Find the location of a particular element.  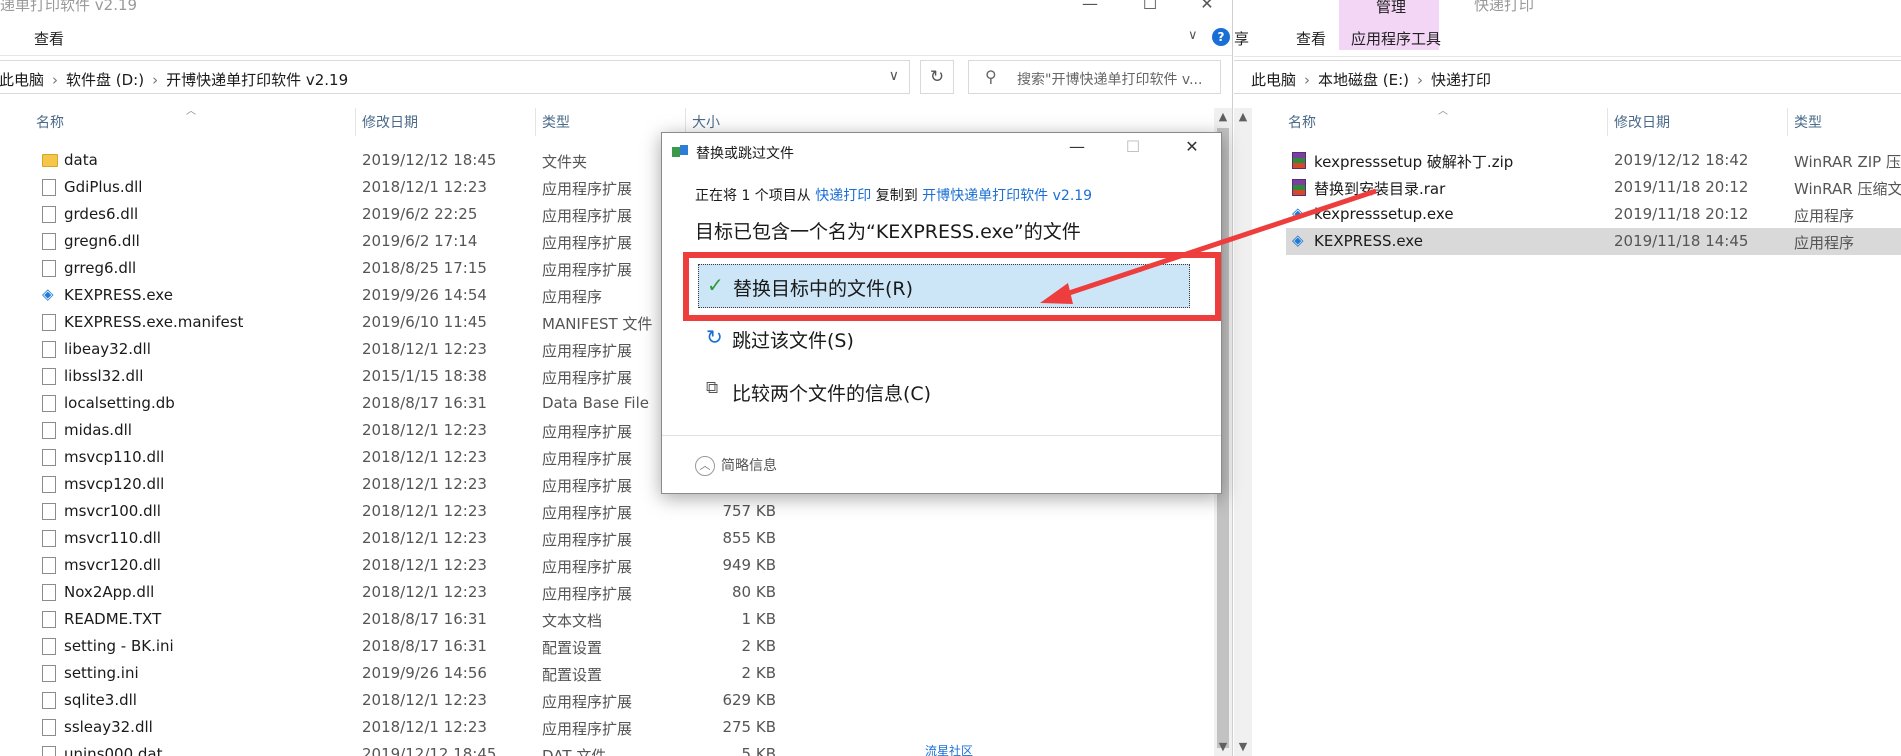

annotation-arrow-line is located at coordinates (1215, 244).